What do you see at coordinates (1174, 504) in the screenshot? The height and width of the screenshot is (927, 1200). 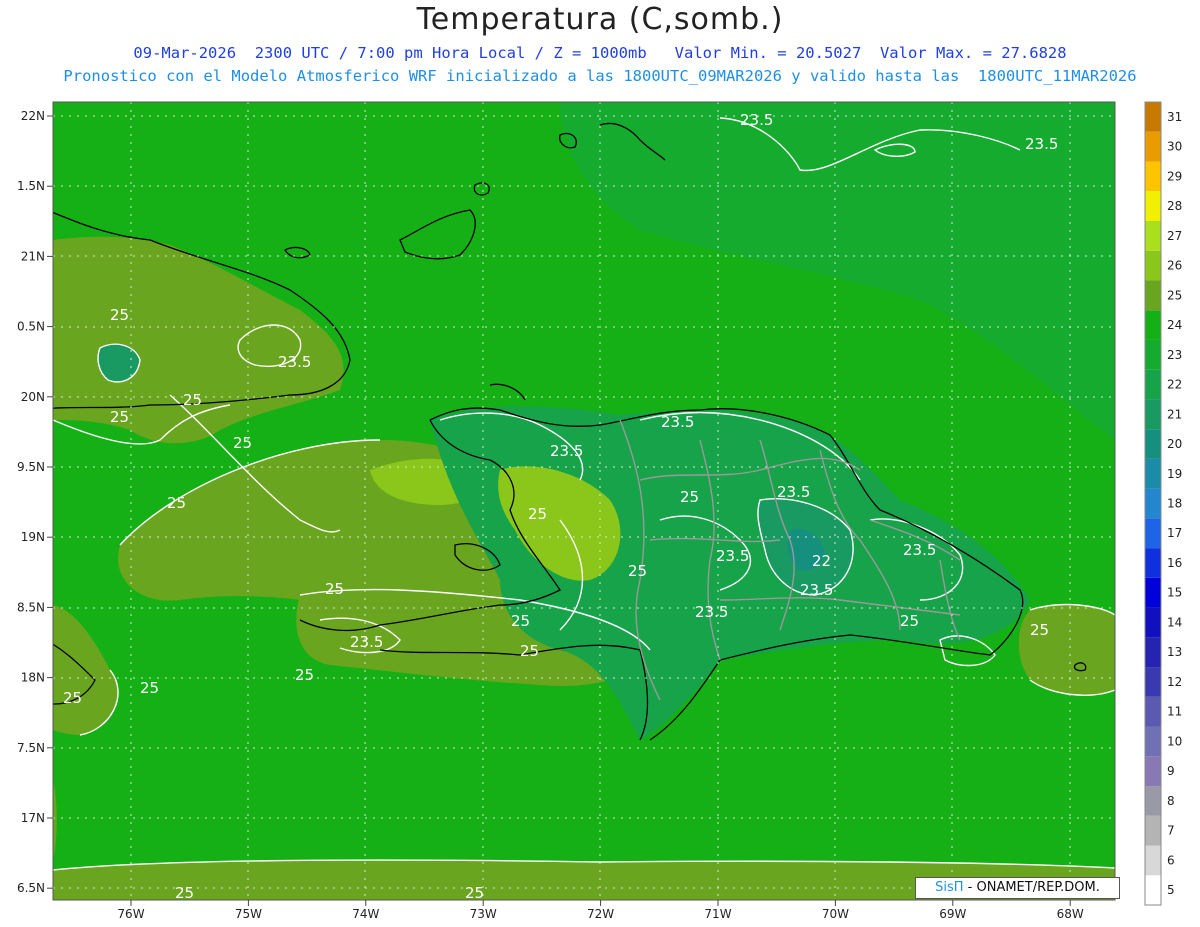 I see `colorbar-label: 18` at bounding box center [1174, 504].